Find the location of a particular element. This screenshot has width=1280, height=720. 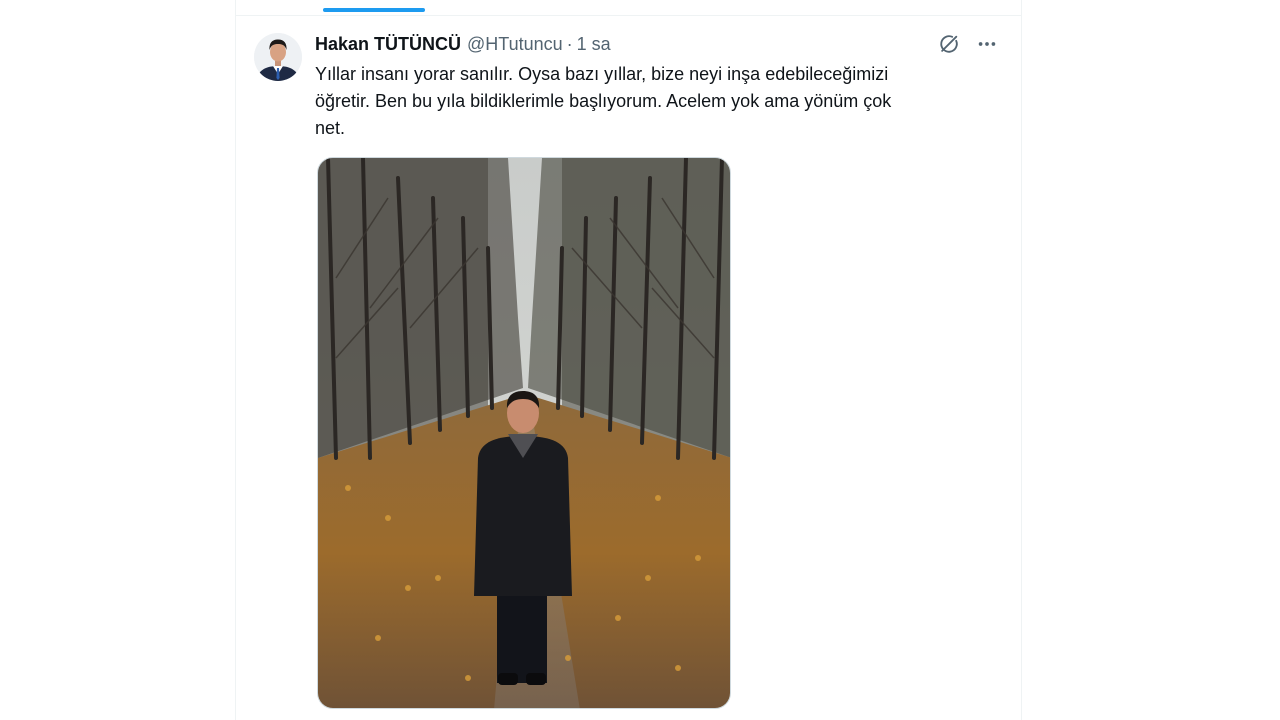

active-tab-indicator is located at coordinates (374, 10).